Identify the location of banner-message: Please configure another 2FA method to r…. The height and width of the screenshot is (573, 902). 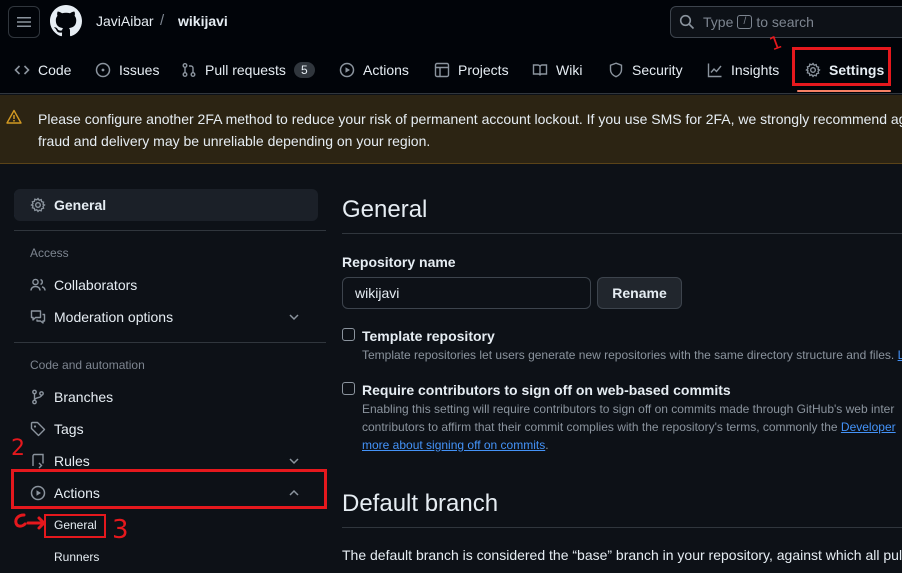
(470, 130).